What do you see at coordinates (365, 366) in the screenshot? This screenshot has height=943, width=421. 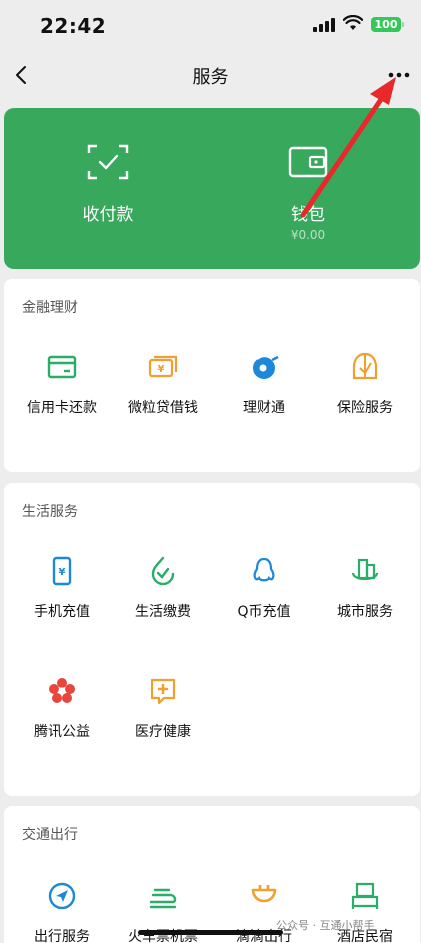 I see `insurance-icon` at bounding box center [365, 366].